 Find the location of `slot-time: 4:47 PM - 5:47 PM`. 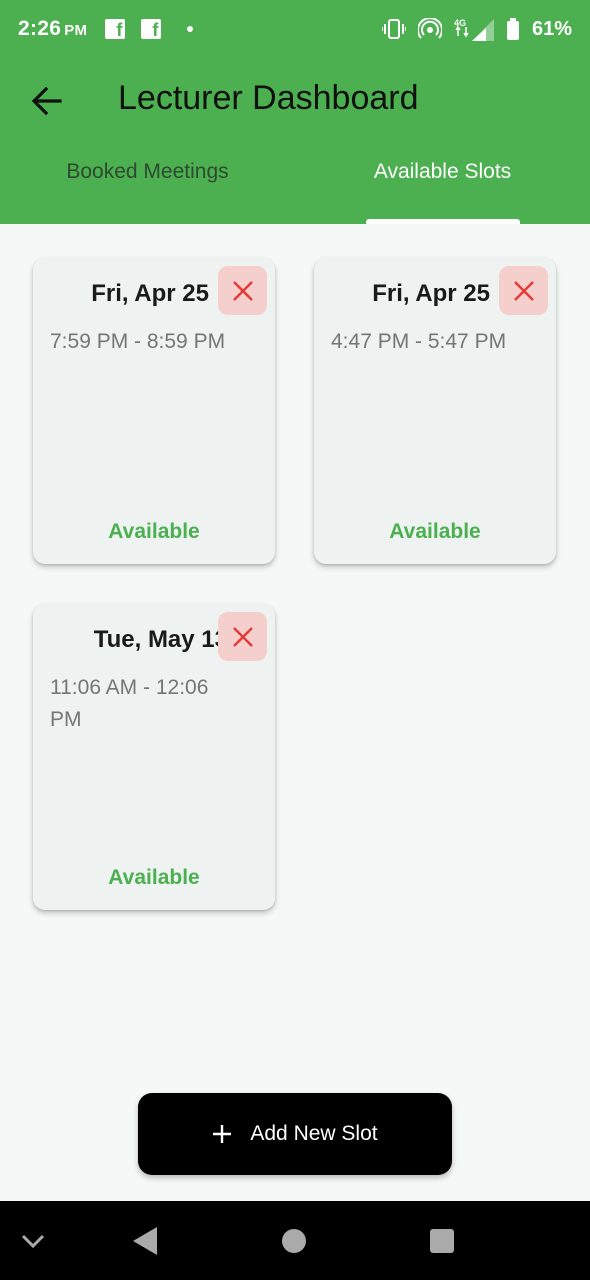

slot-time: 4:47 PM - 5:47 PM is located at coordinates (419, 341).